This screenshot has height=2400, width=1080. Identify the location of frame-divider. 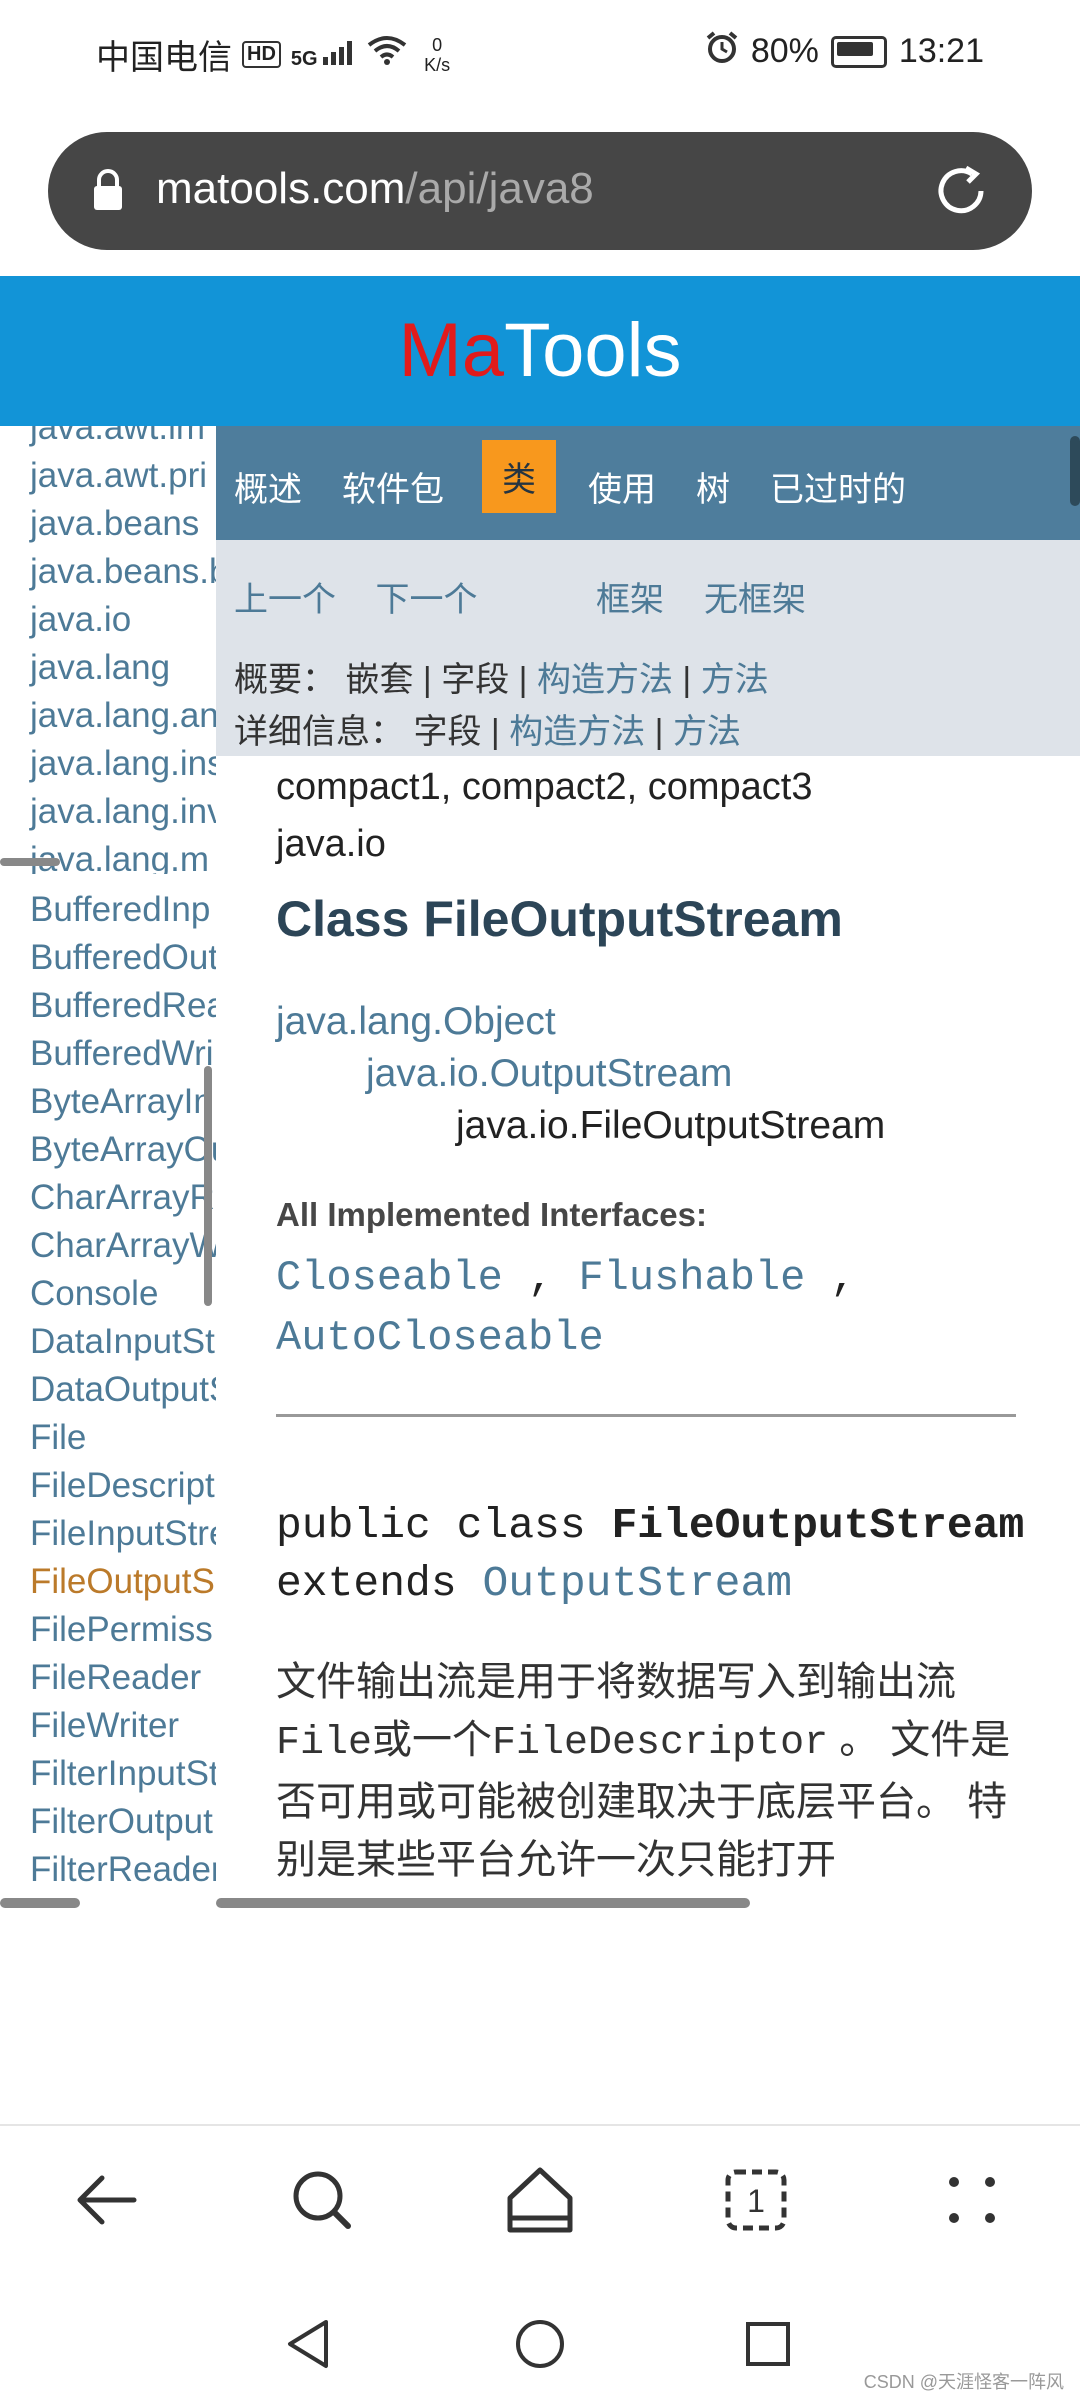
(30, 862).